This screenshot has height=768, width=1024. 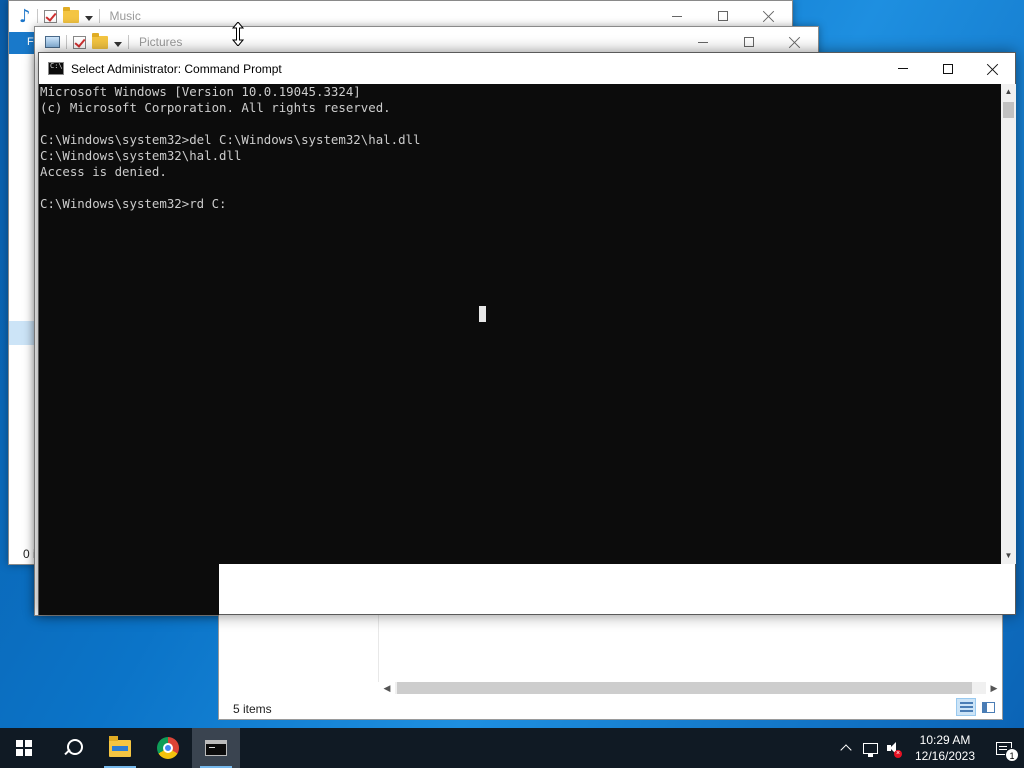 What do you see at coordinates (482, 314) in the screenshot?
I see `text-cursor` at bounding box center [482, 314].